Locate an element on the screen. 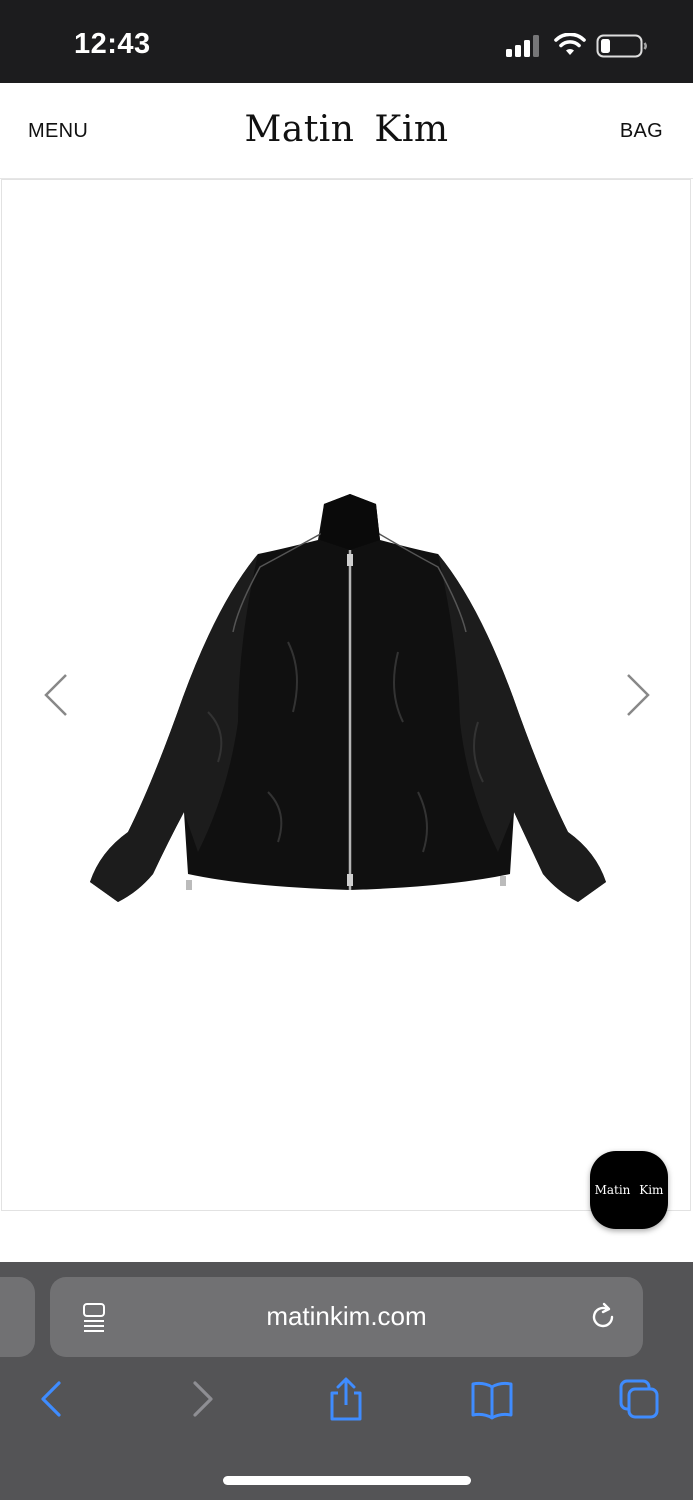 This screenshot has width=693, height=1500. bag-button: BAG is located at coordinates (641, 131).